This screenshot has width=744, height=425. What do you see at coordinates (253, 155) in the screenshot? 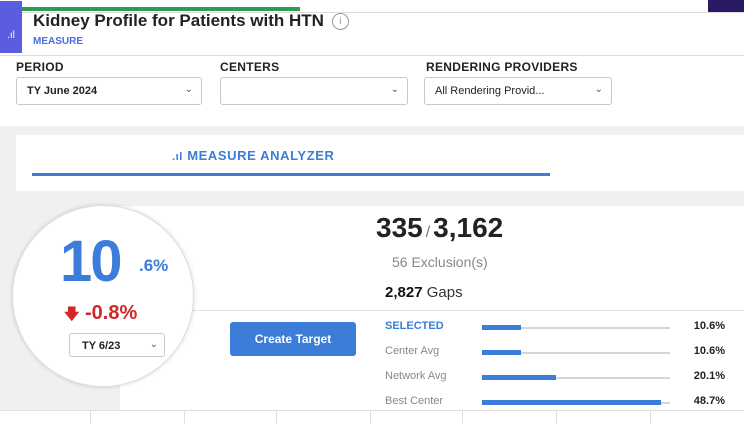
I see `tab-measure-analyzer: .ıl MEASURE ANALYZER` at bounding box center [253, 155].